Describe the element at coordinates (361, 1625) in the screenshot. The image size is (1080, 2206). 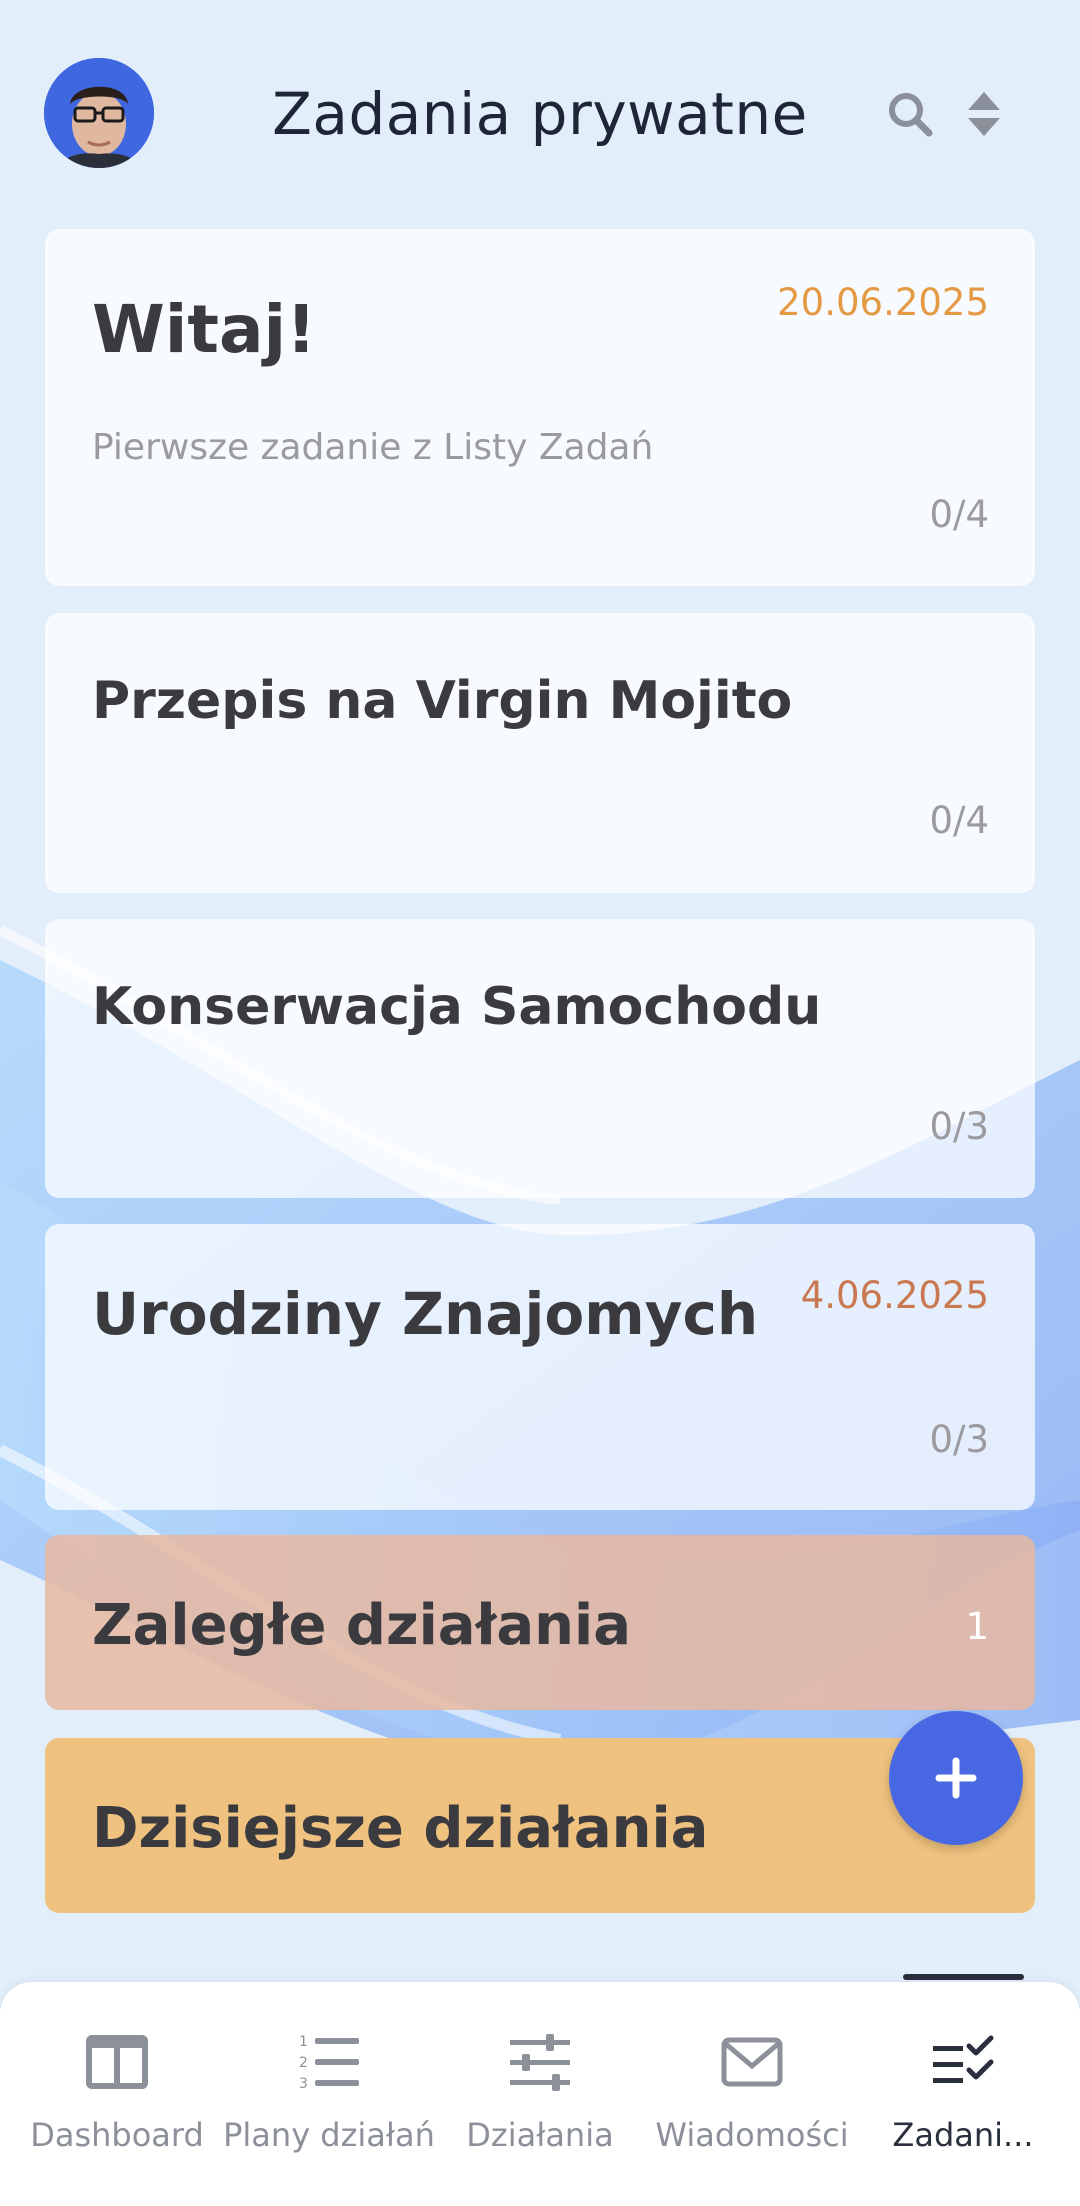
I see `overdue-actions-label: Zaległe działania` at that location.